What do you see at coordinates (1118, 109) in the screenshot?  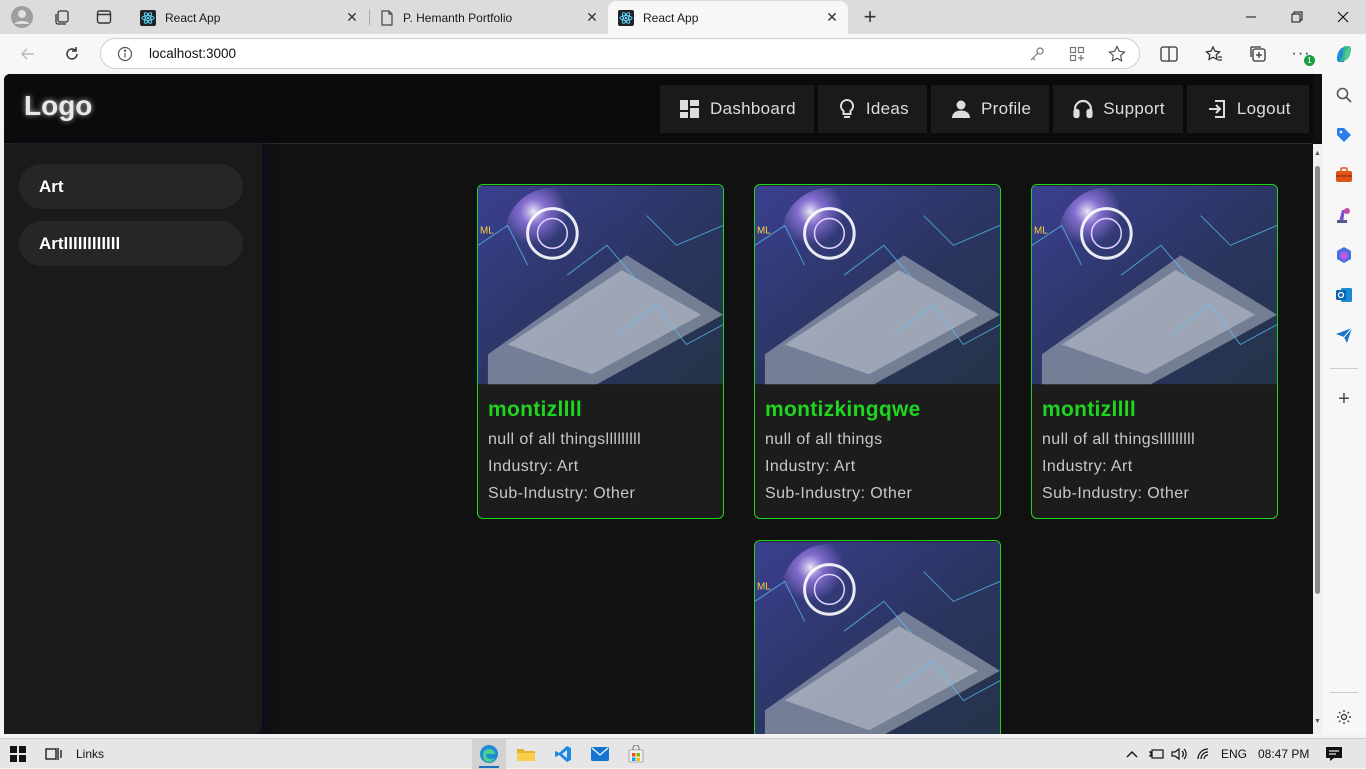 I see `nav-support: Support` at bounding box center [1118, 109].